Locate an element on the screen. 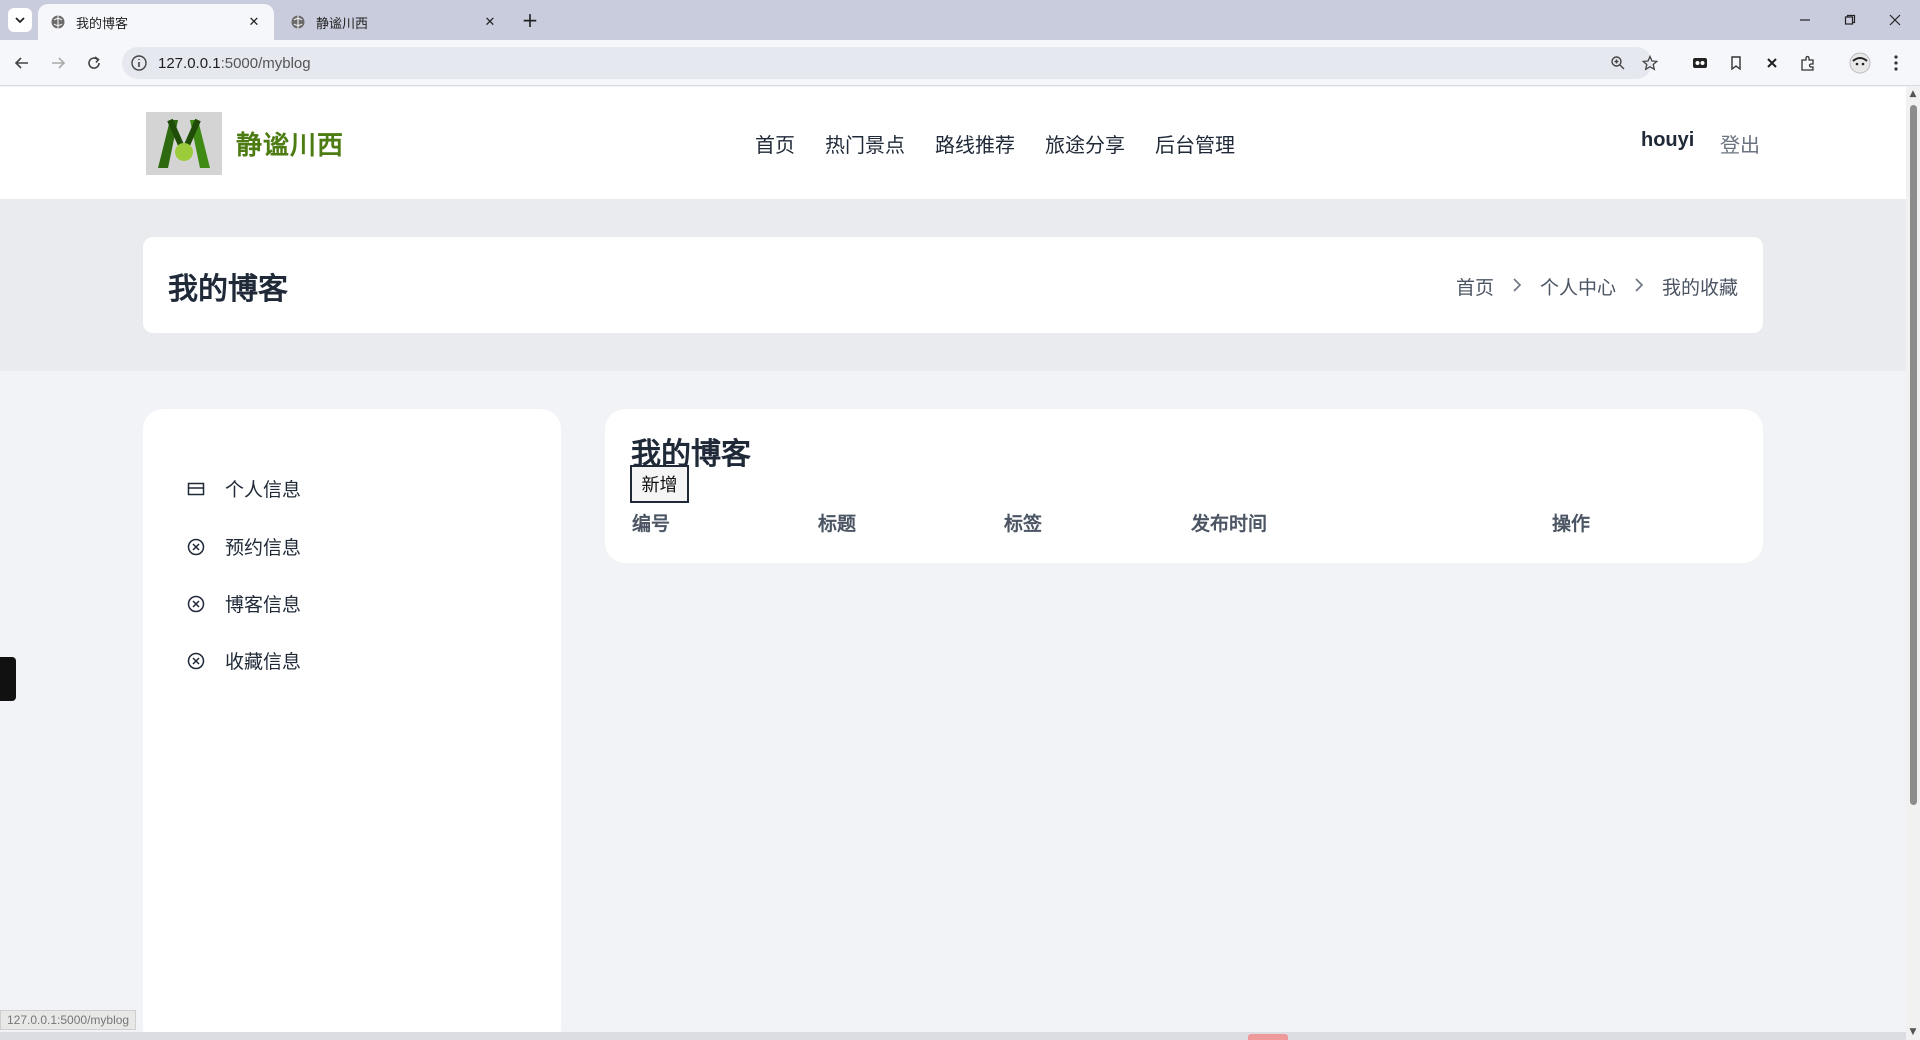  floating-side-handle is located at coordinates (8, 679).